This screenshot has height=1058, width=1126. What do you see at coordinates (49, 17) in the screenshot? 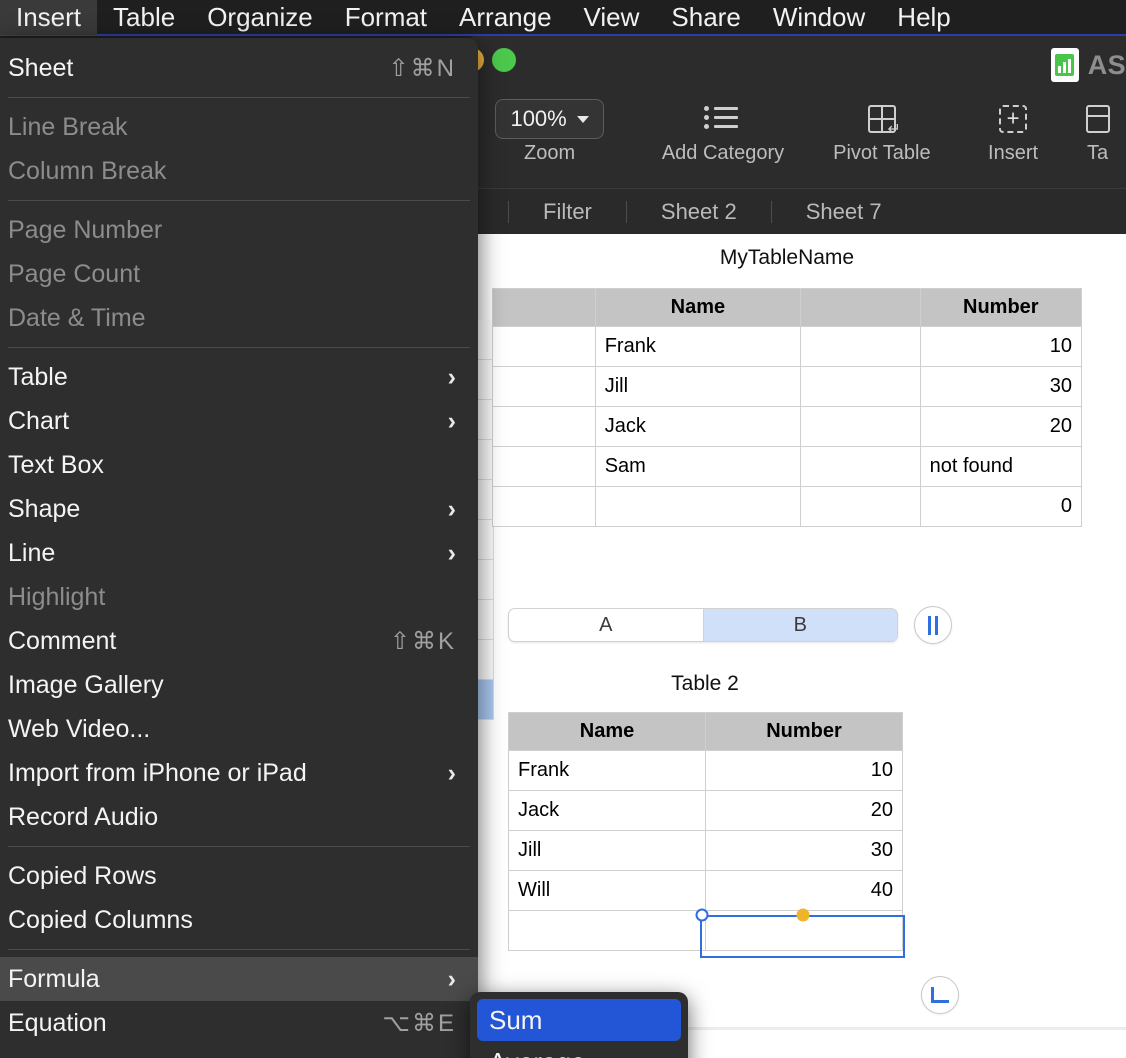
I see `menu-insert: Insert` at bounding box center [49, 17].